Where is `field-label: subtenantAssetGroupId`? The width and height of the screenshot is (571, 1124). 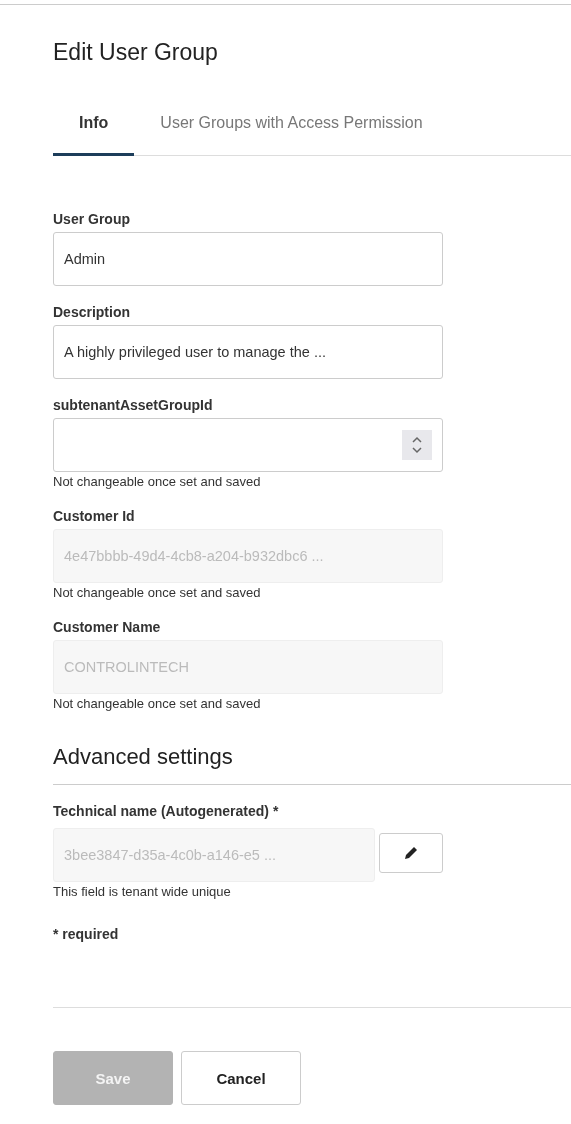 field-label: subtenantAssetGroupId is located at coordinates (133, 405).